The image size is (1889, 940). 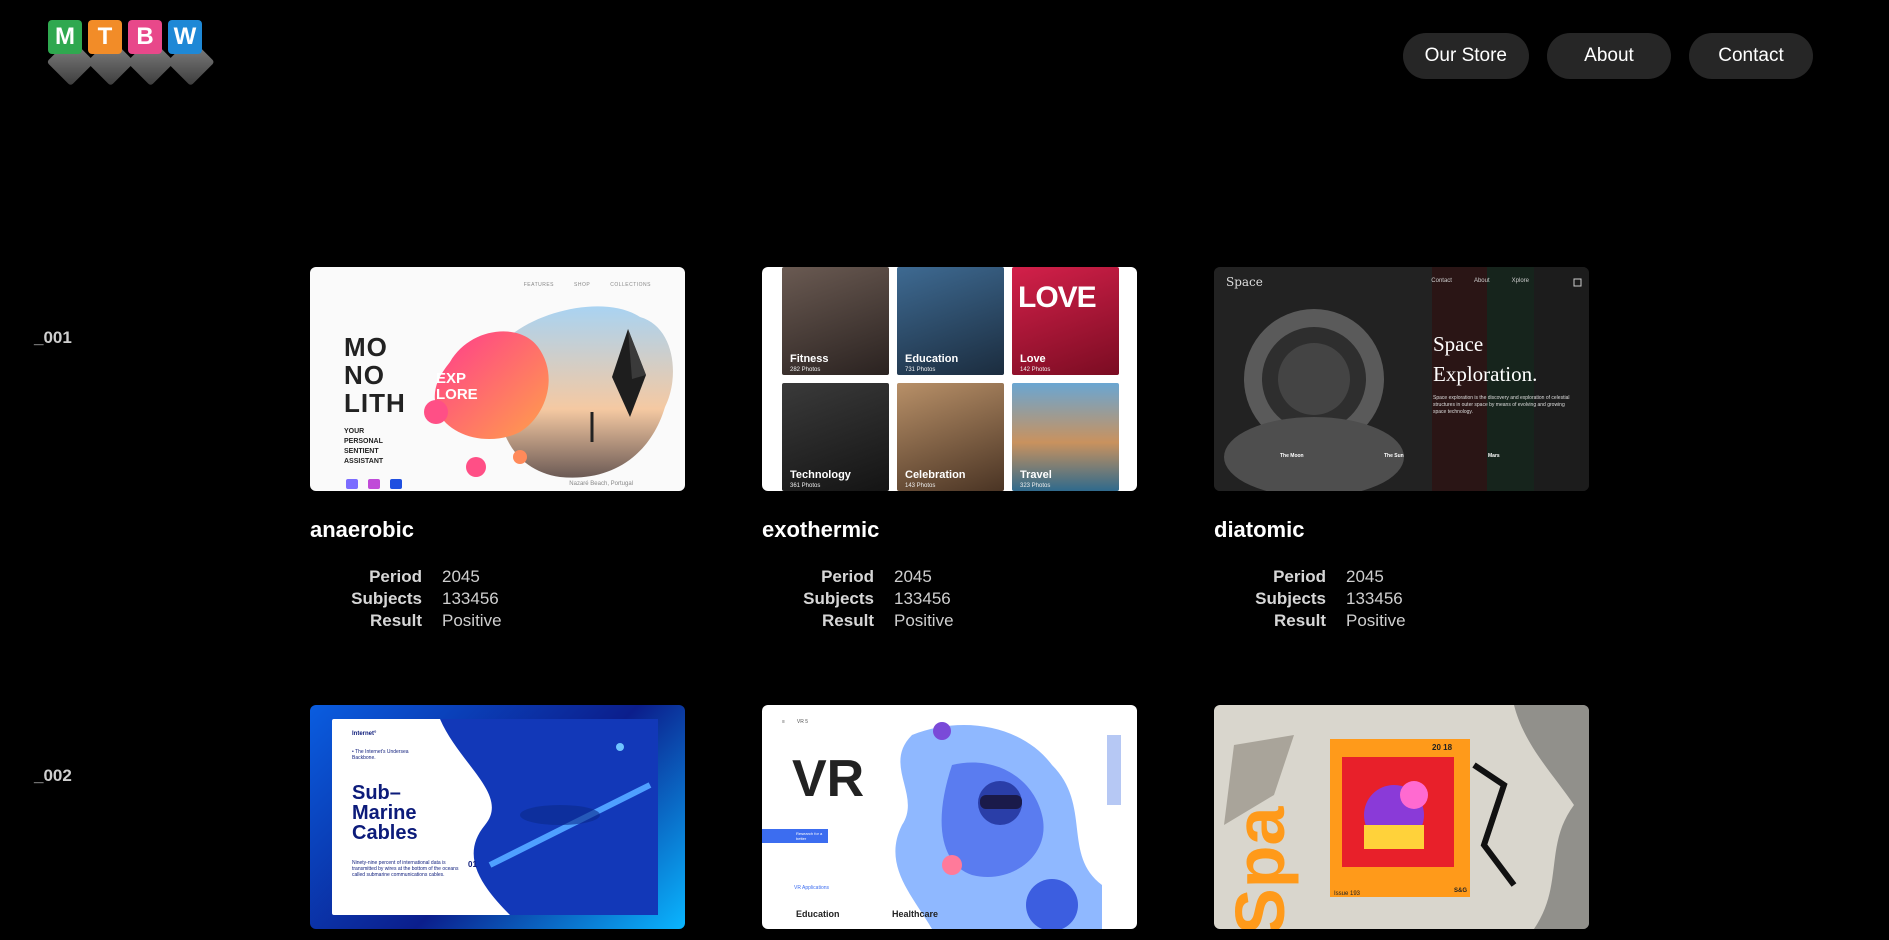 I want to click on thumb-nav-item: About, so click(x=1481, y=281).